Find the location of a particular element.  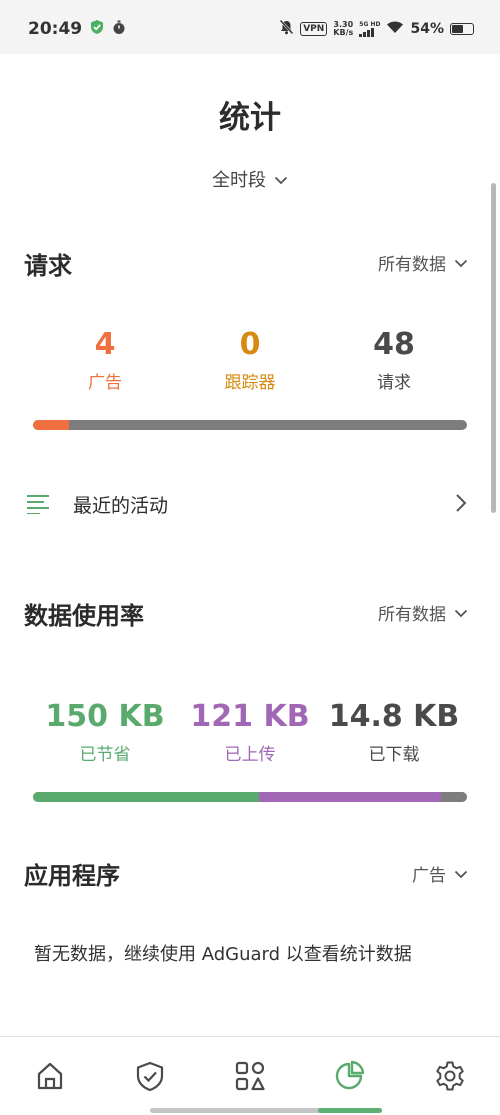

nav-protection is located at coordinates (150, 1076).